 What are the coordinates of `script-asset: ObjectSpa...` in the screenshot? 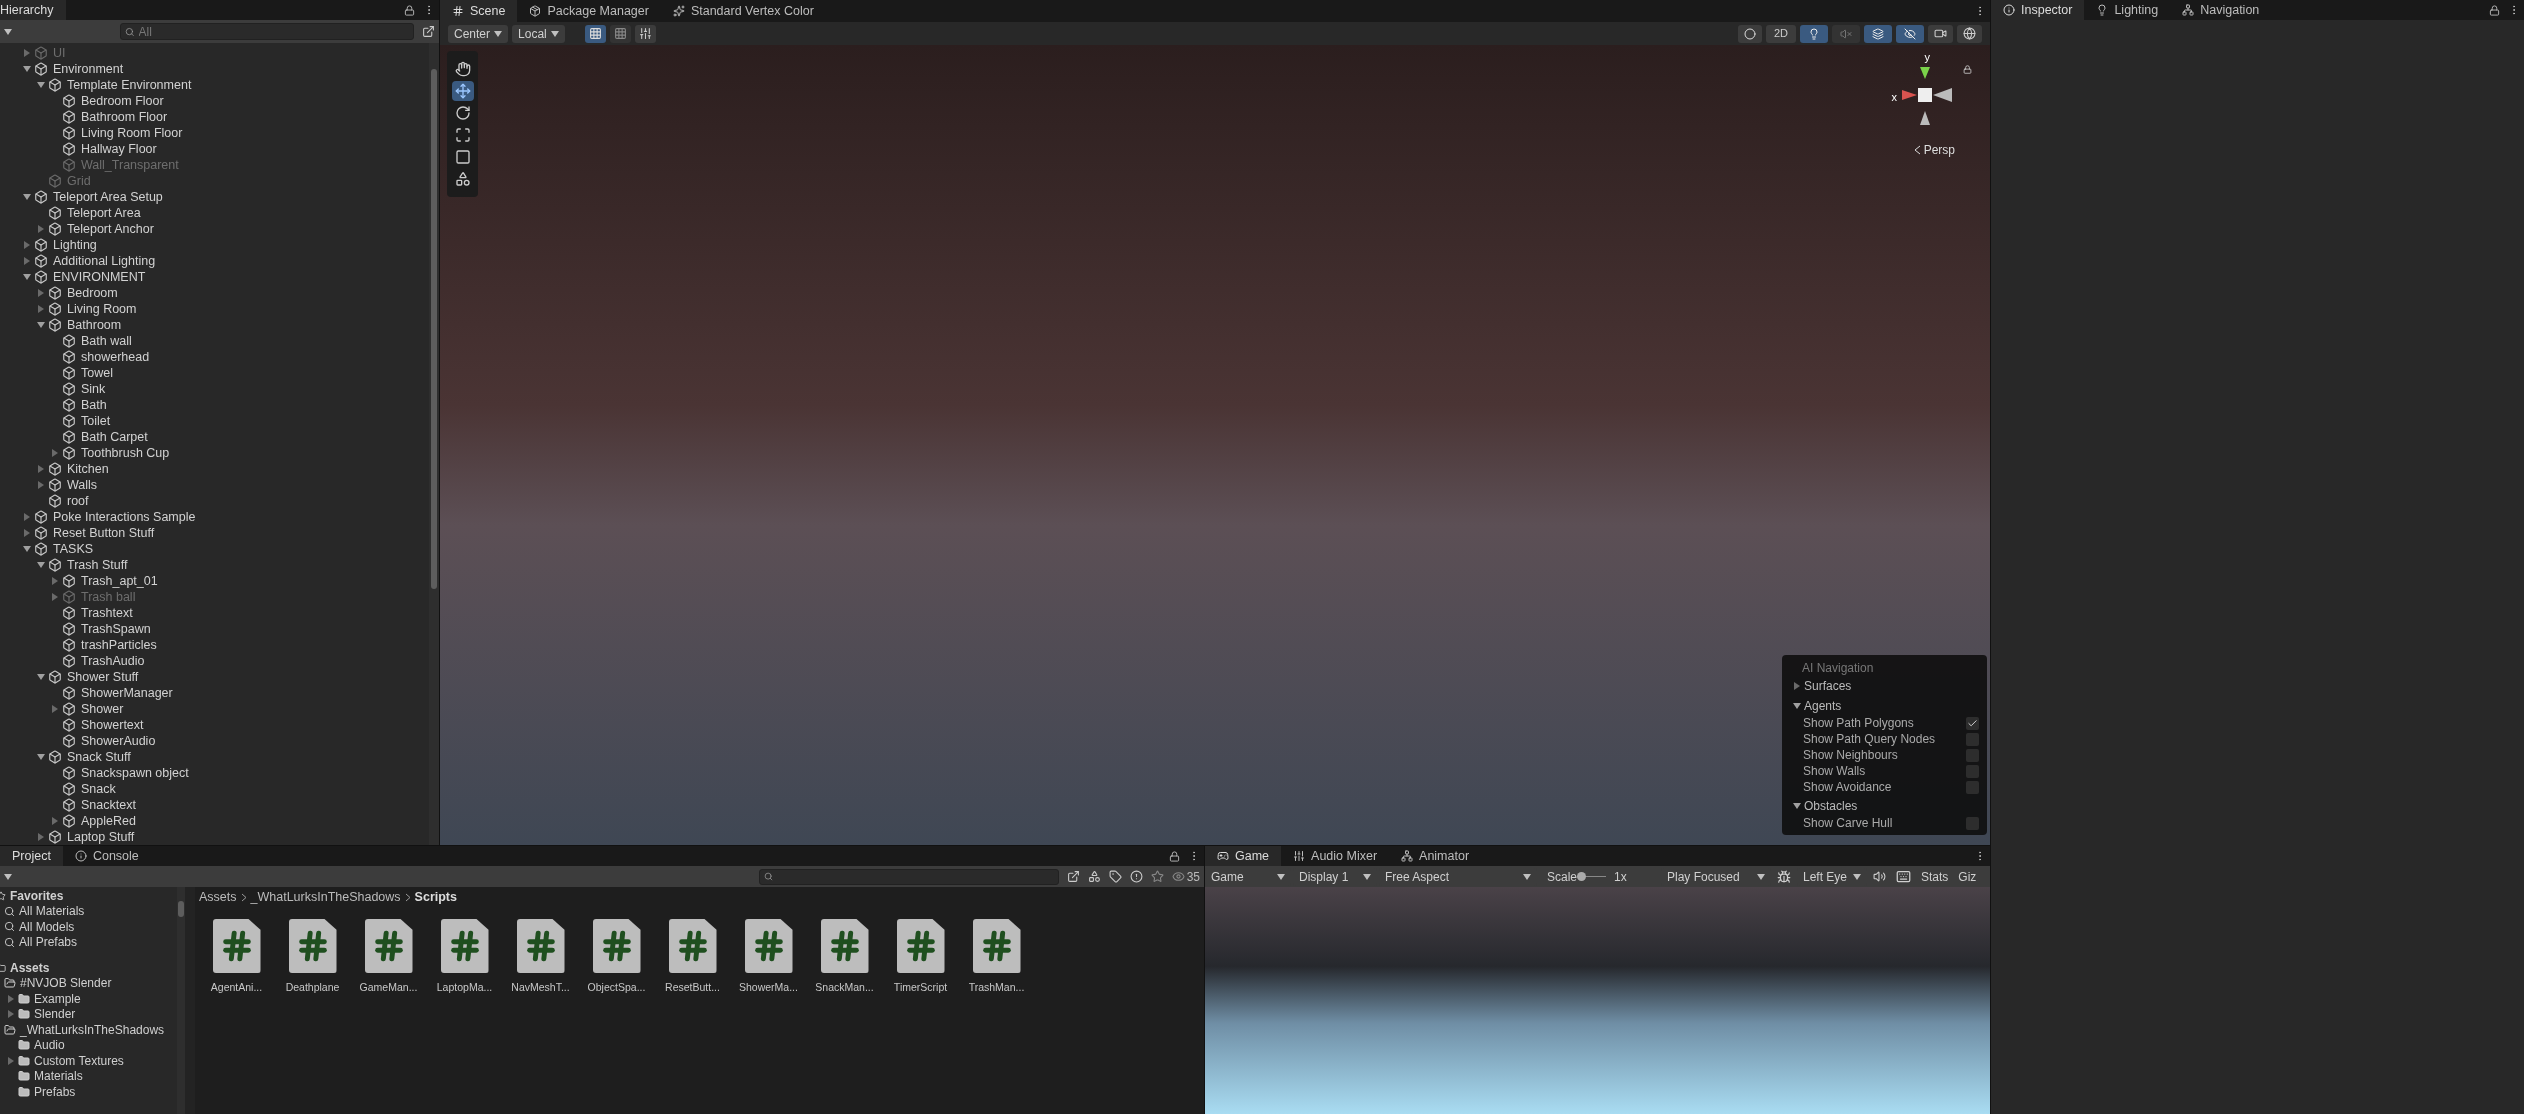 It's located at (616, 957).